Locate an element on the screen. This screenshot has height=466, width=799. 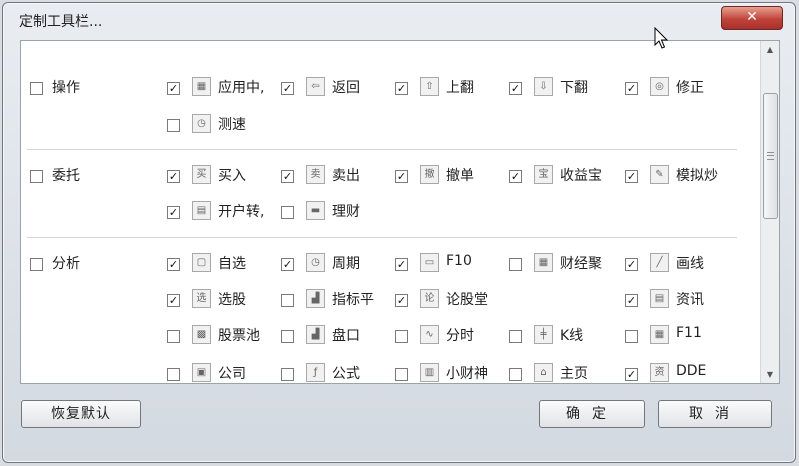
scroll-up-arrow-icon: ▲ is located at coordinates (770, 49).